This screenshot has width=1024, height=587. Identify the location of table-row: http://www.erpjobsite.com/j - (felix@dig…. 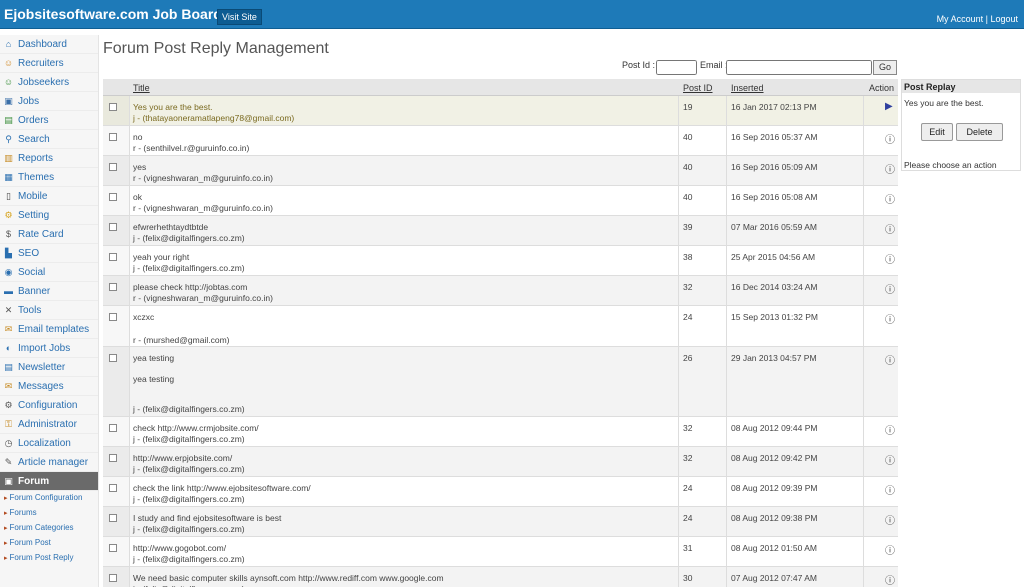
(500, 462).